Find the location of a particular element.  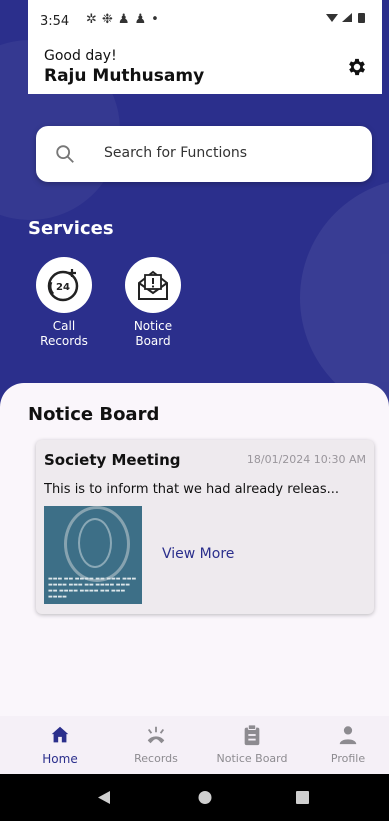

service-label: Notice Board is located at coordinates (153, 333).